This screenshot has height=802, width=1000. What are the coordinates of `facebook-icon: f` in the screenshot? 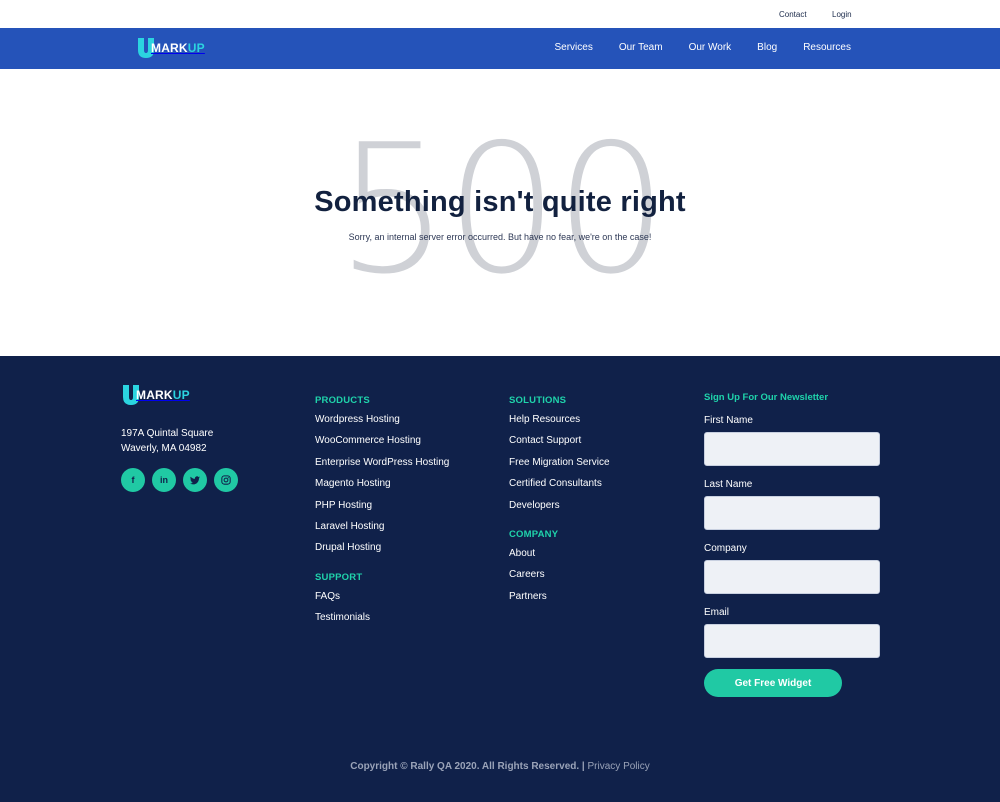 It's located at (133, 480).